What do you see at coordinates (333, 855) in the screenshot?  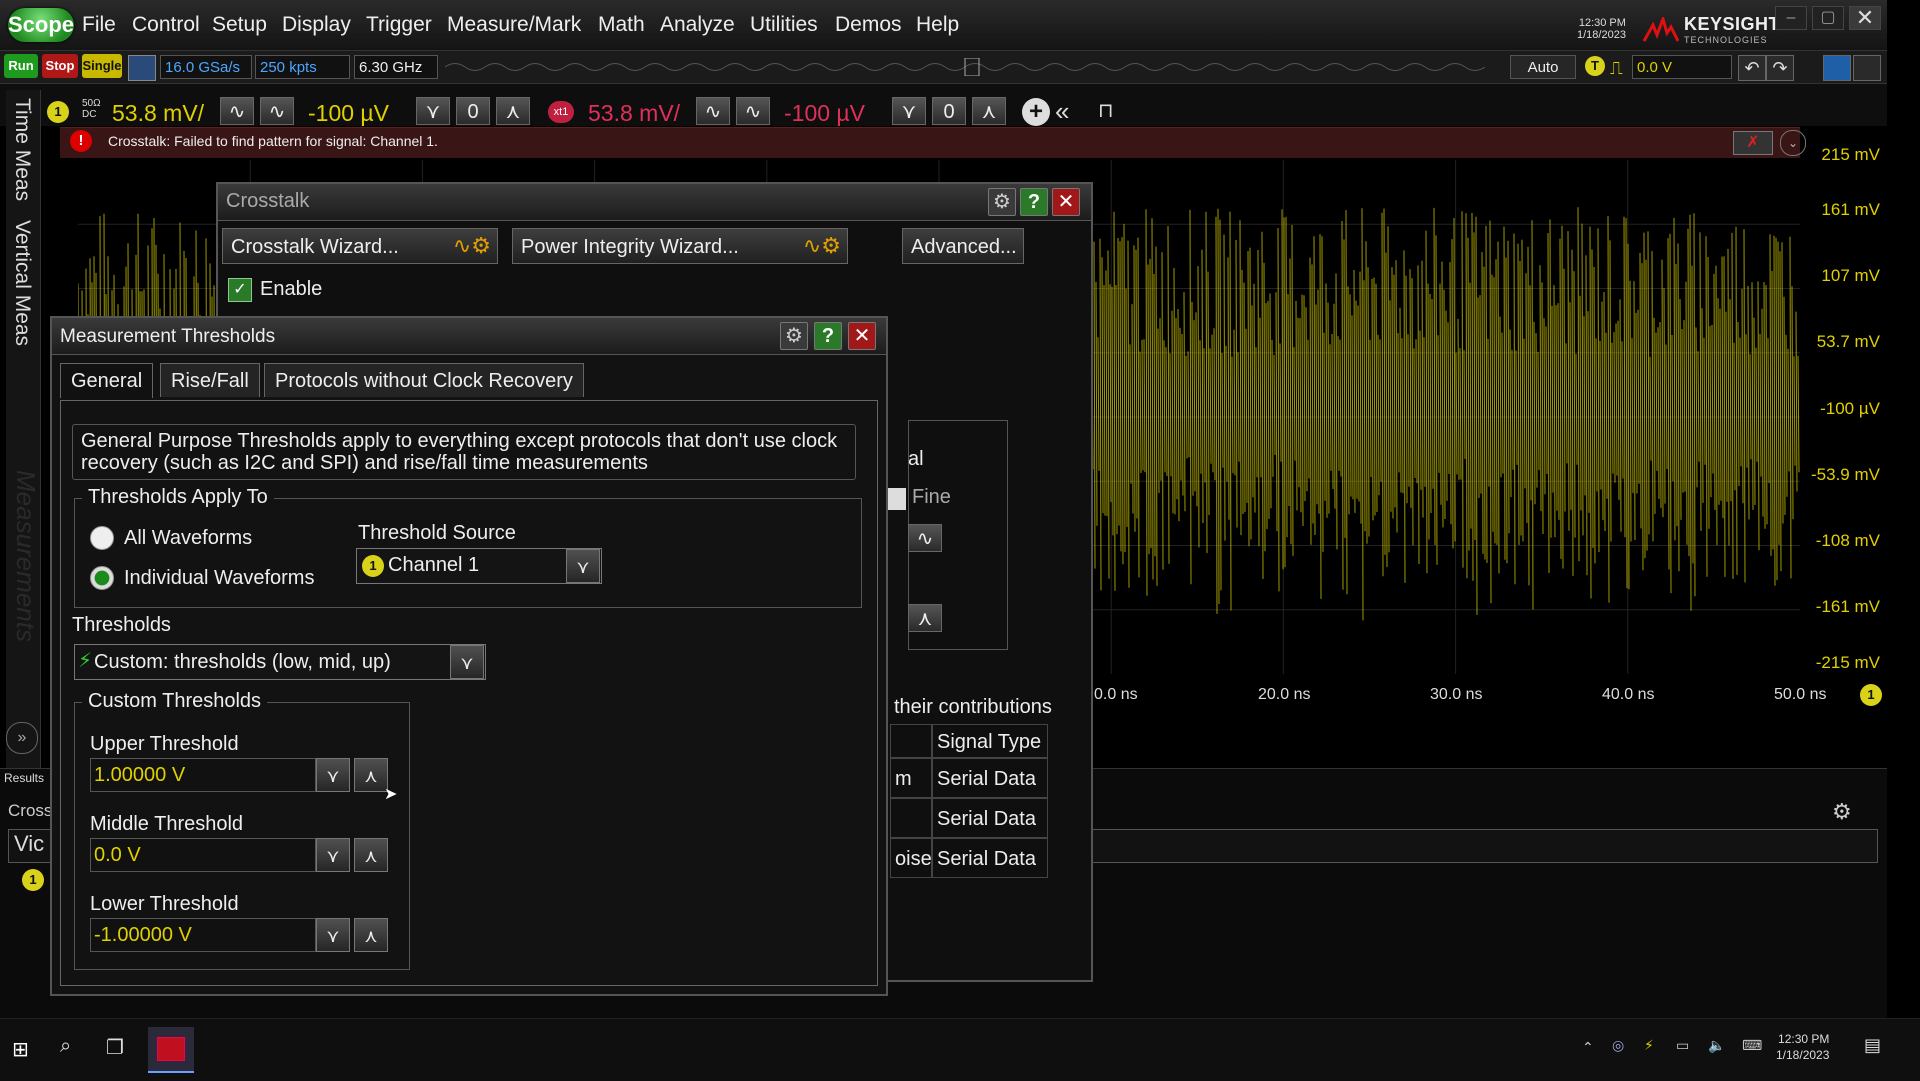 I see `middle-threshold-down-icon: ⋎` at bounding box center [333, 855].